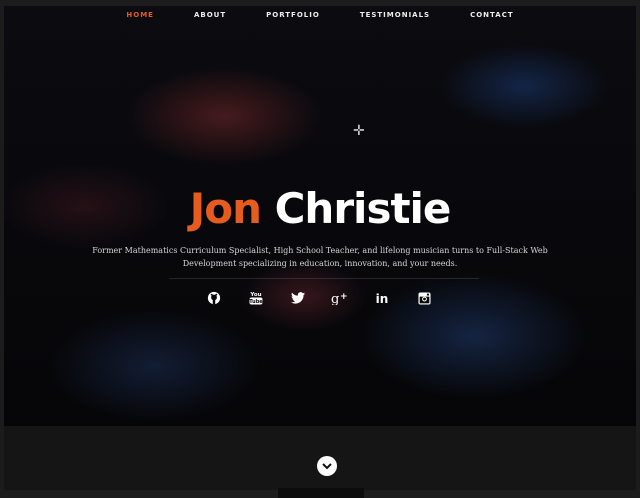 The height and width of the screenshot is (498, 640). I want to click on nav-contact: CONTACT, so click(492, 15).